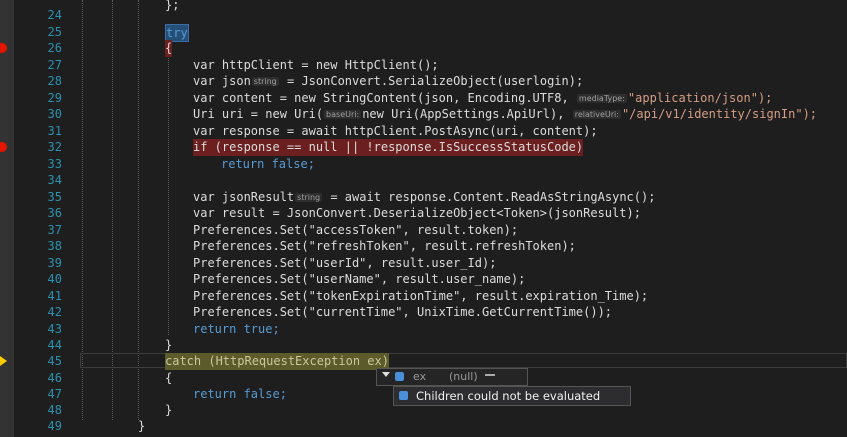 The width and height of the screenshot is (847, 437). Describe the element at coordinates (54, 31) in the screenshot. I see `line-number: 25` at that location.